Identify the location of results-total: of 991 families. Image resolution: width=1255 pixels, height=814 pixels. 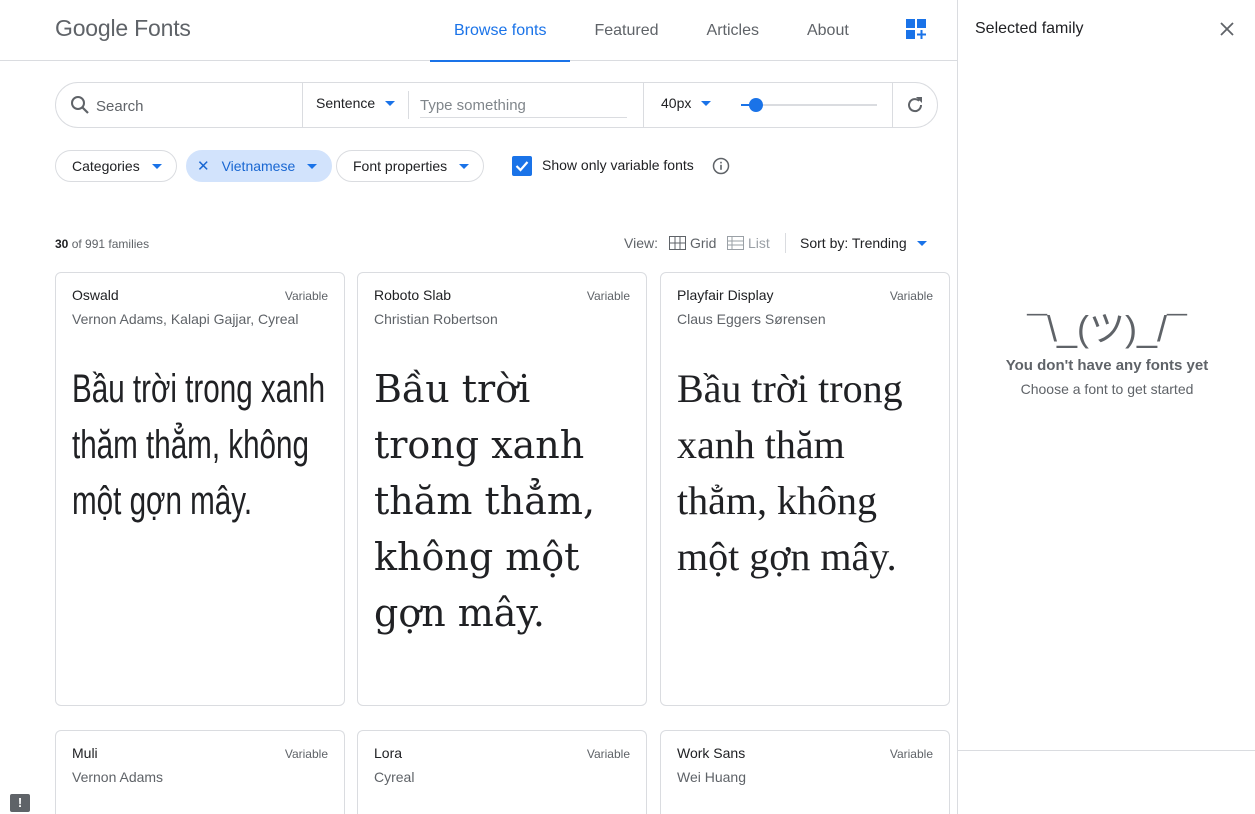
(110, 244).